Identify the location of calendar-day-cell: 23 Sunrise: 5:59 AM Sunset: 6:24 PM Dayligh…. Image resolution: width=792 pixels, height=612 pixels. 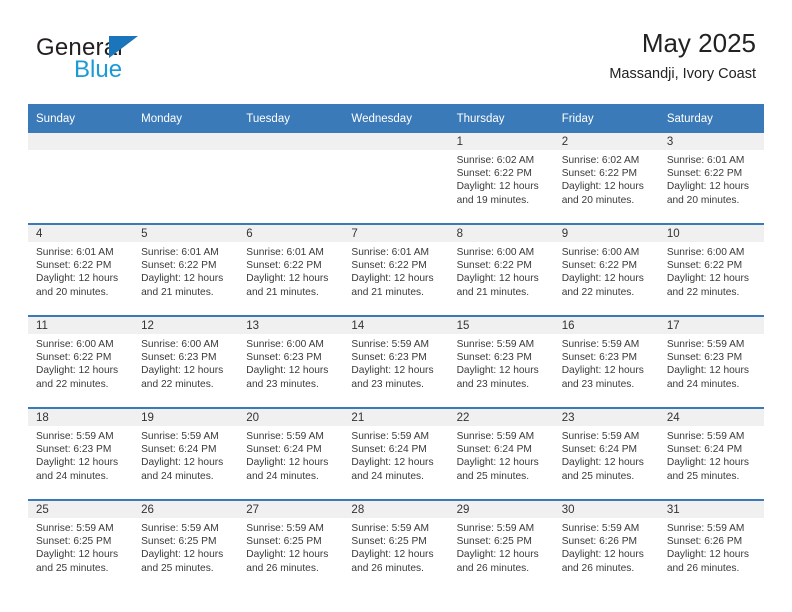
(606, 453).